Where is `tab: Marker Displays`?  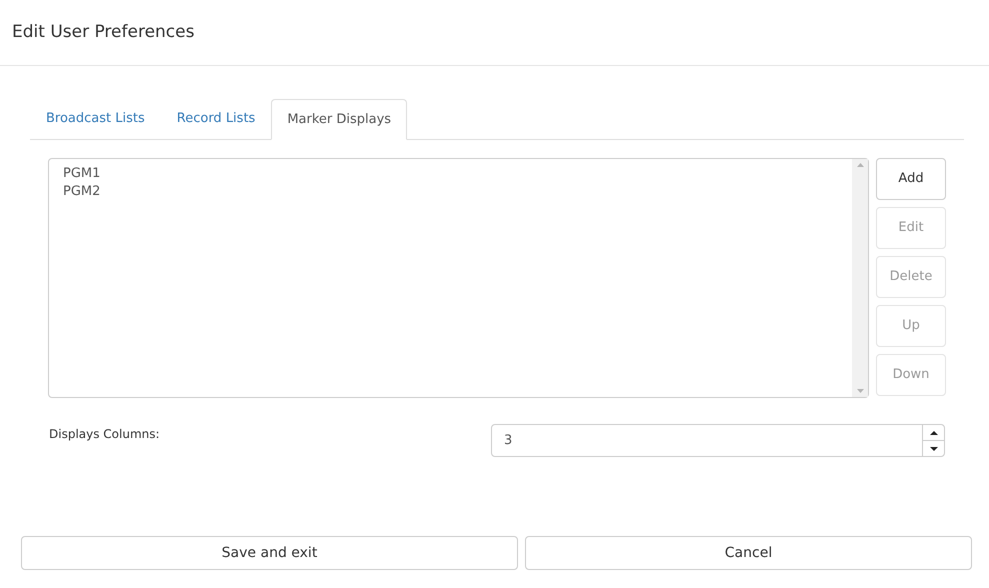 tab: Marker Displays is located at coordinates (339, 119).